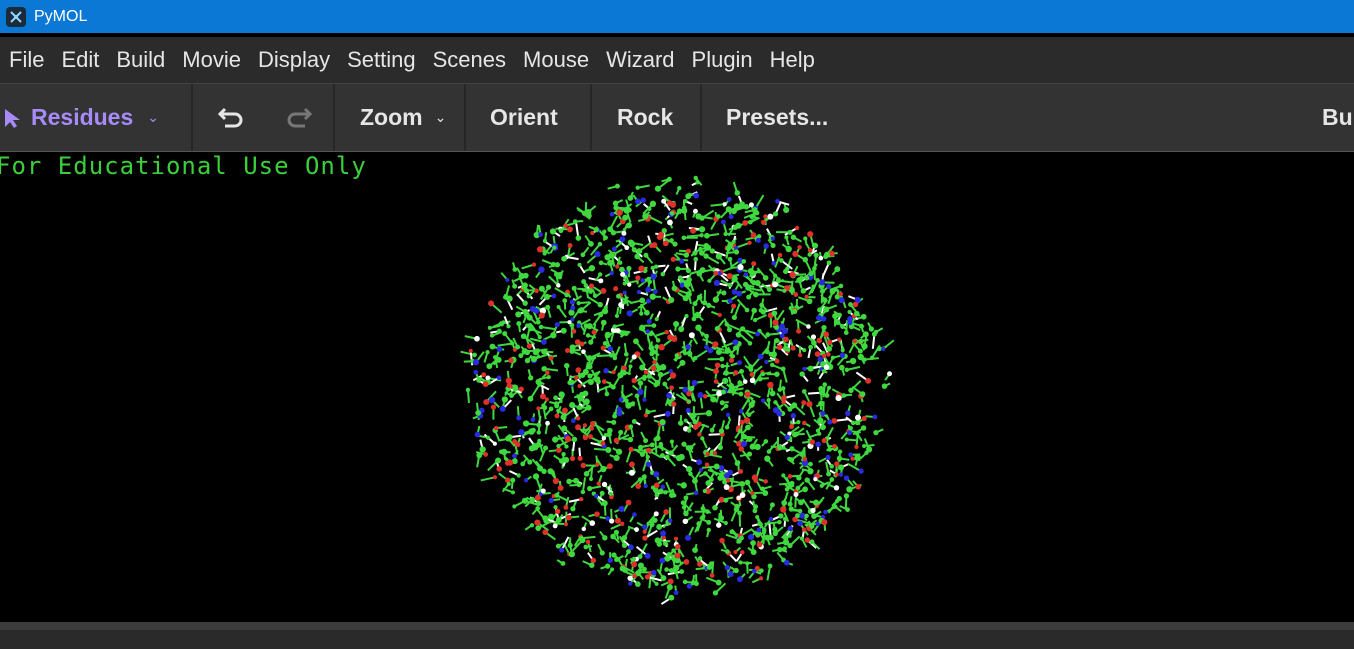 This screenshot has width=1354, height=649. Describe the element at coordinates (35, 60) in the screenshot. I see `menu-file: File` at that location.